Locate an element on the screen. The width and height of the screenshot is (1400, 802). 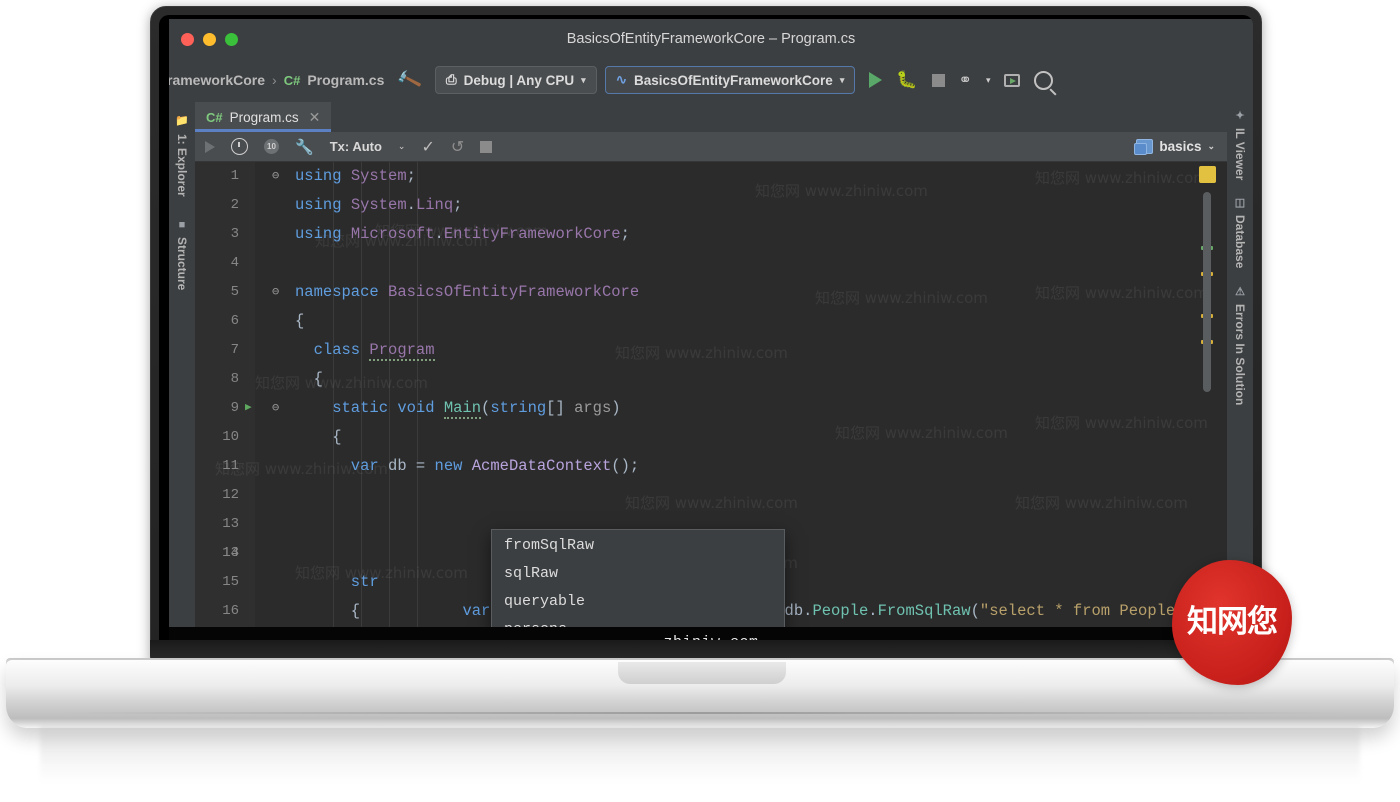
code-token: EntityFrameworkCore is located at coordinates (532, 234).